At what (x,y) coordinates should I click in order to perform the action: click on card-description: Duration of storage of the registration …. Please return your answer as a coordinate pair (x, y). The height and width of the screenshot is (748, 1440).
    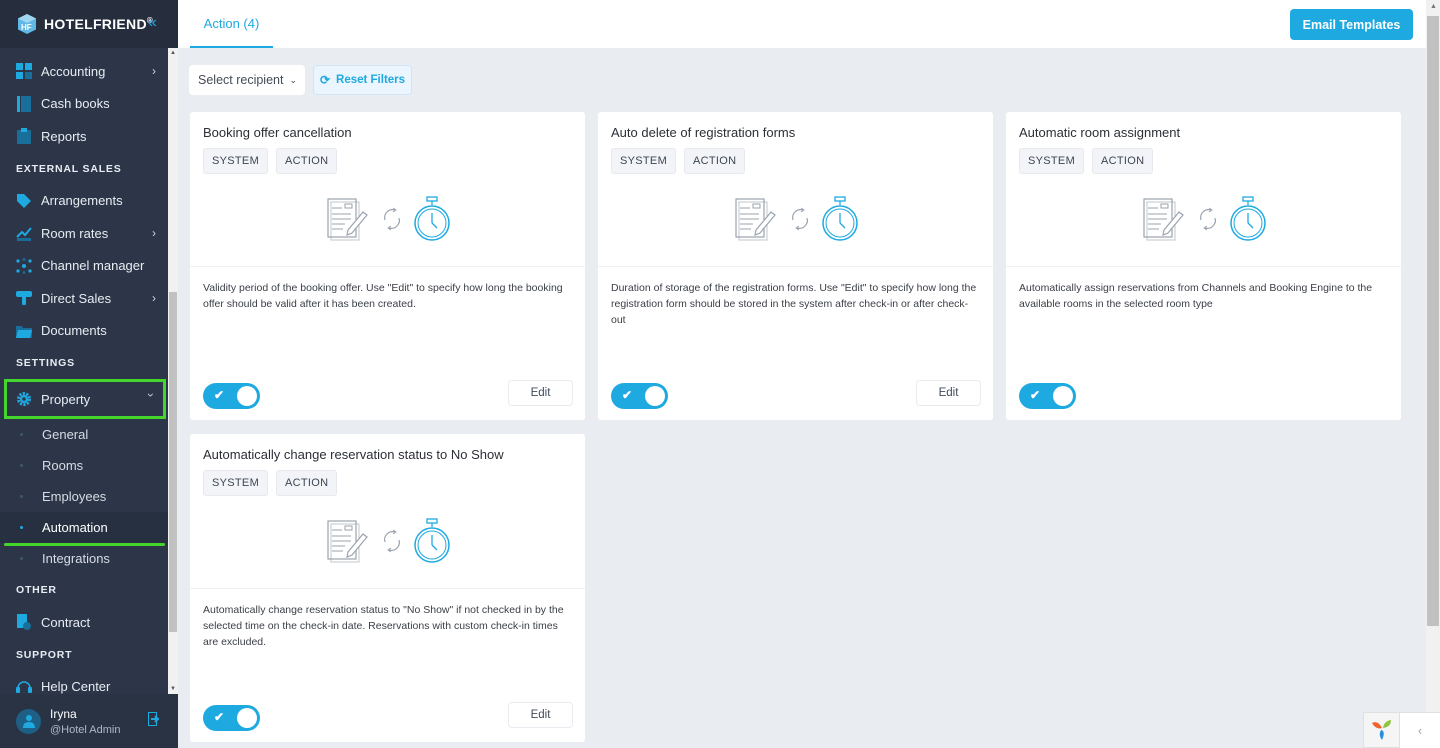
    Looking at the image, I should click on (794, 304).